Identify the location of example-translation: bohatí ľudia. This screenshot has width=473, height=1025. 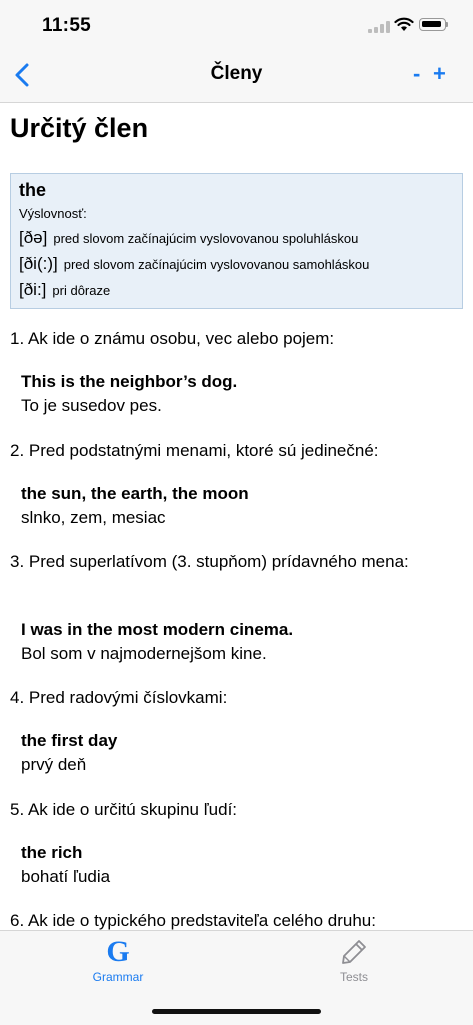
(66, 876).